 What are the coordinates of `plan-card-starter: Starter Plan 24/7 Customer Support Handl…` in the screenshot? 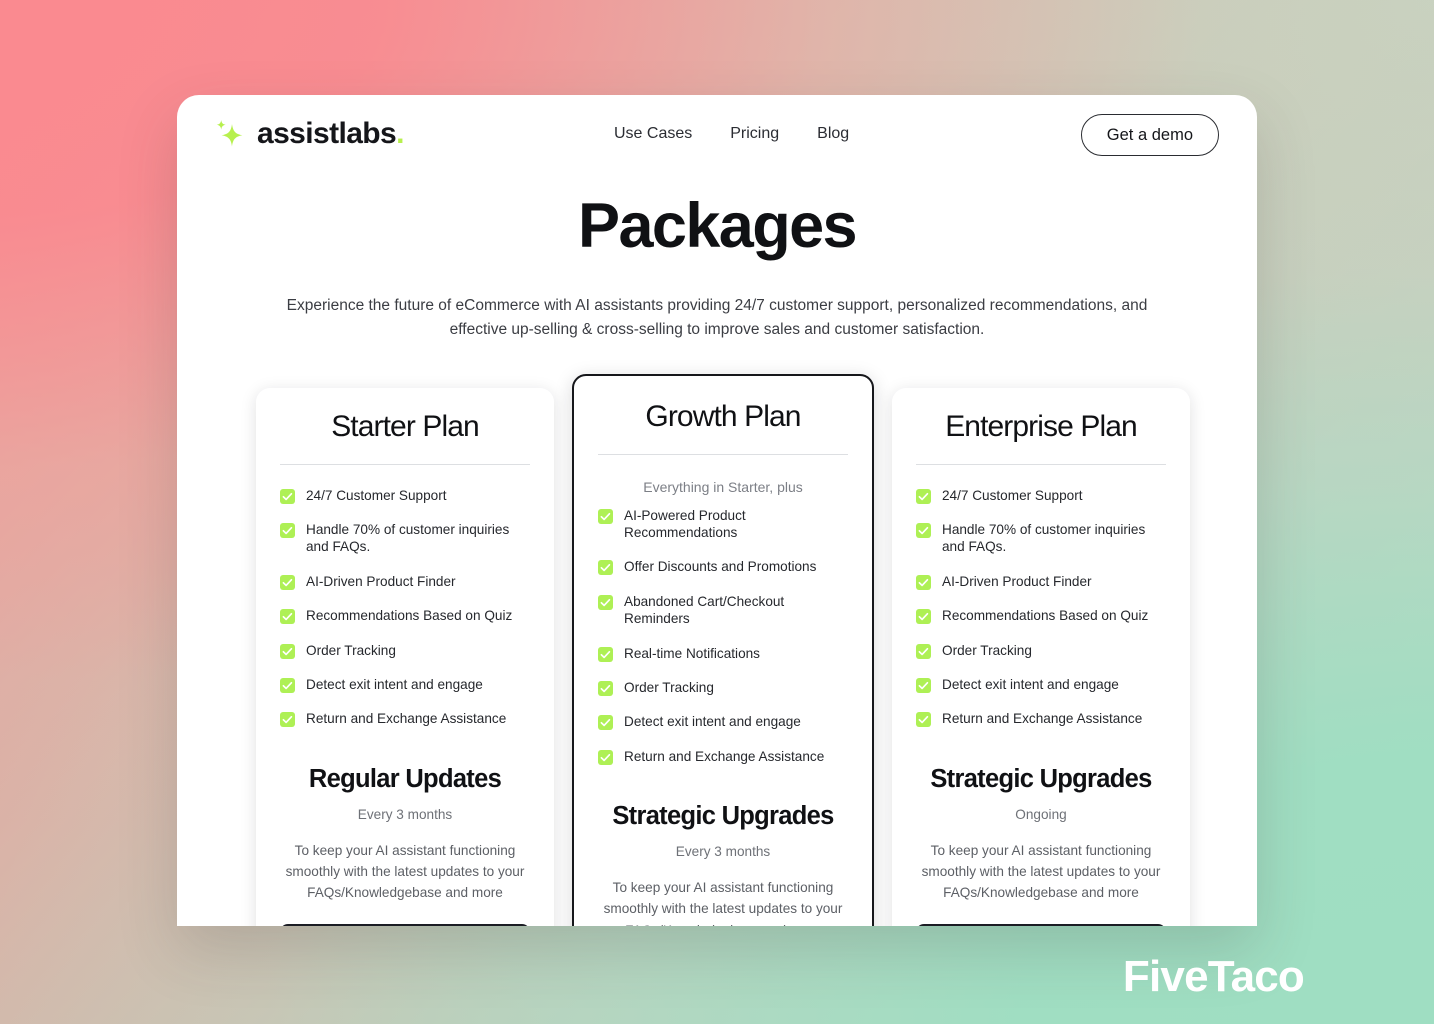 It's located at (405, 657).